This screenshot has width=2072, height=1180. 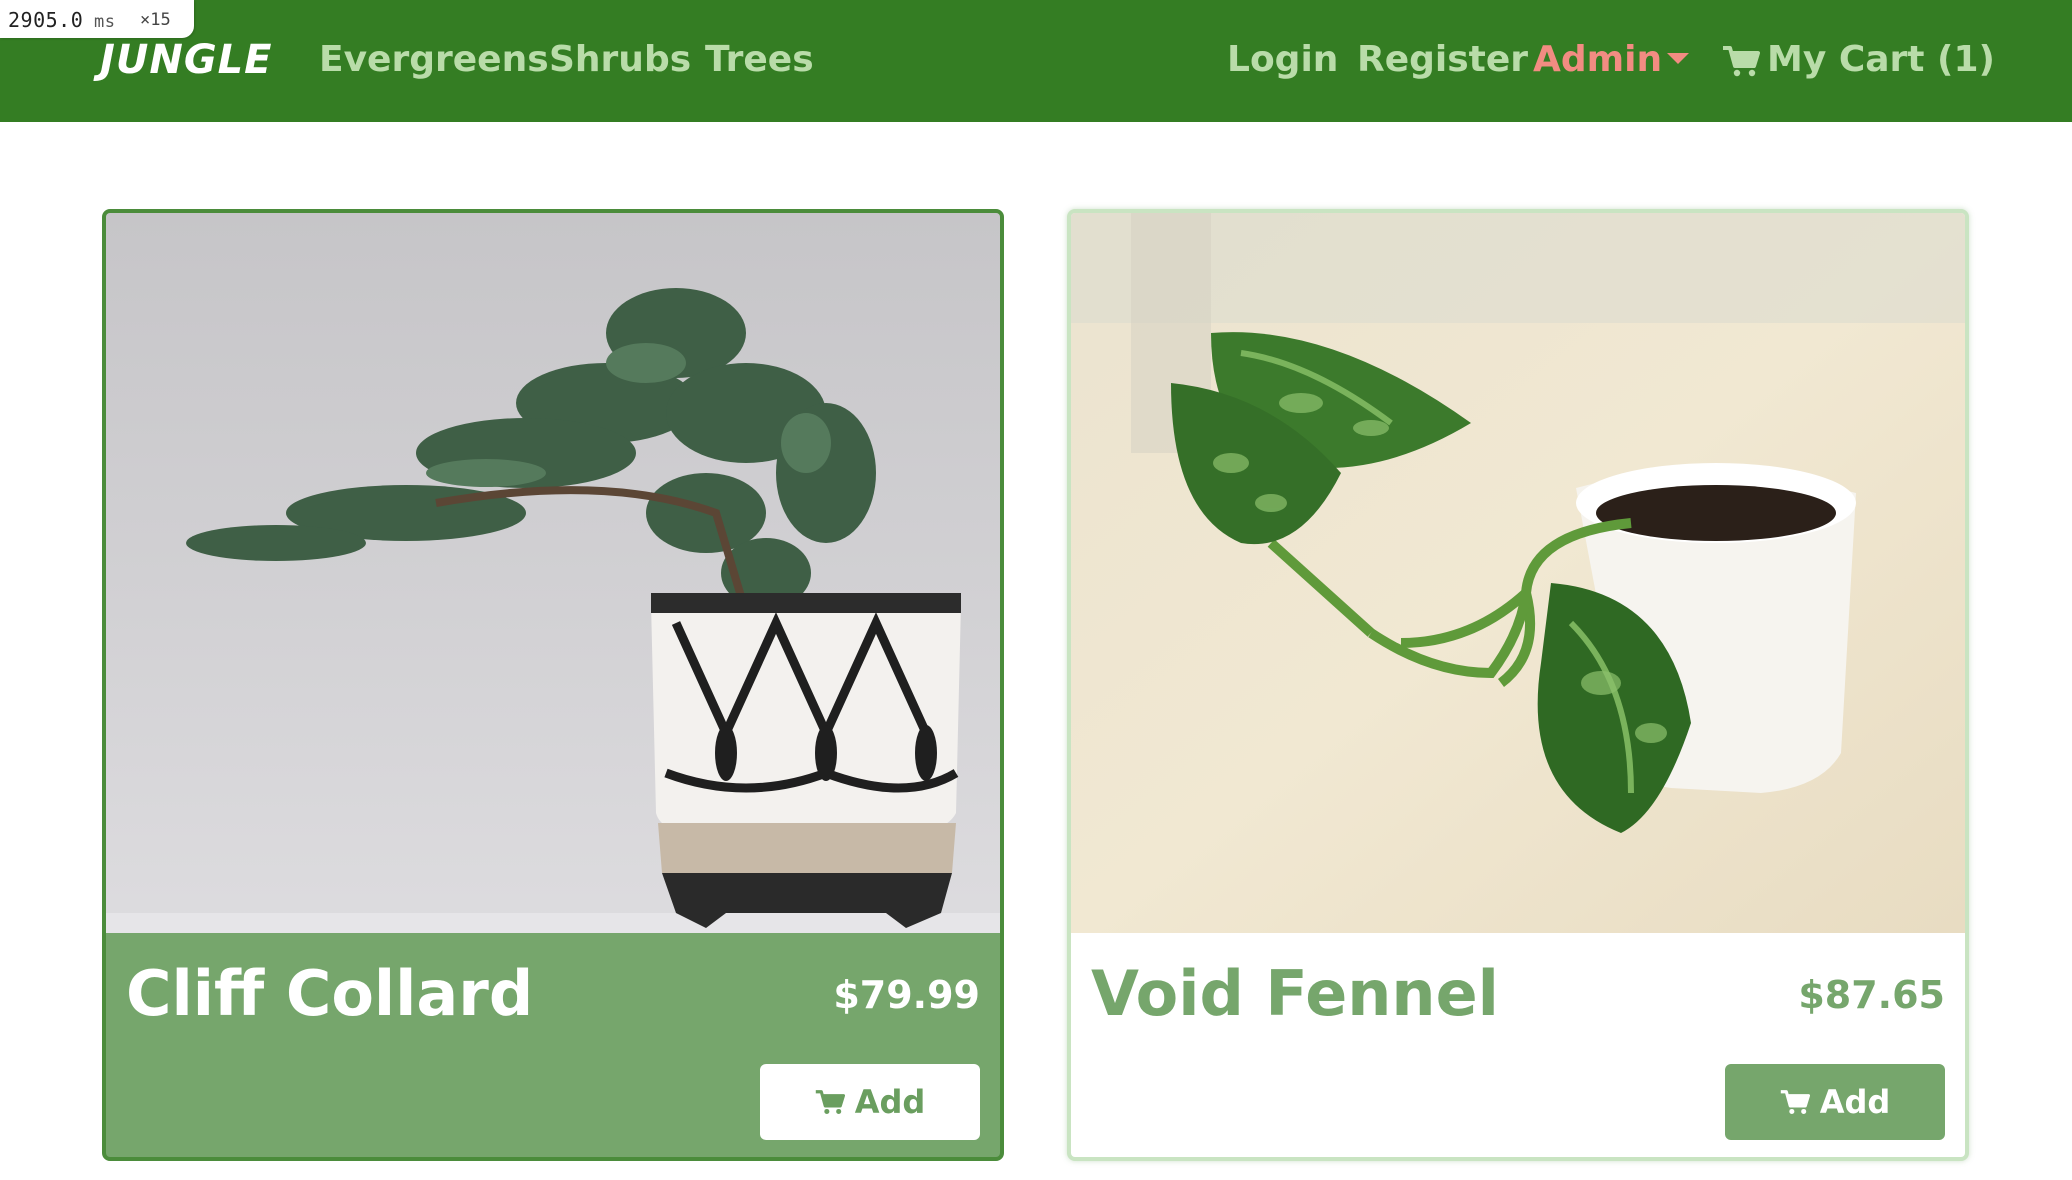 I want to click on register-link: Register, so click(x=1442, y=60).